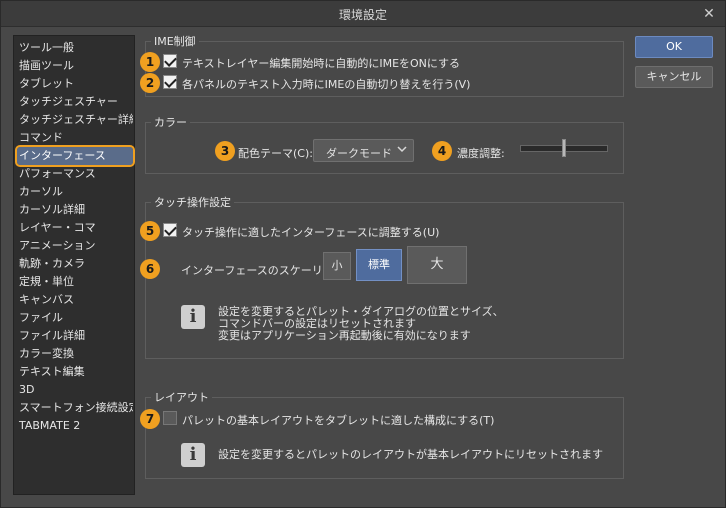 The width and height of the screenshot is (726, 508). I want to click on ime-group-title: IME制御, so click(175, 41).